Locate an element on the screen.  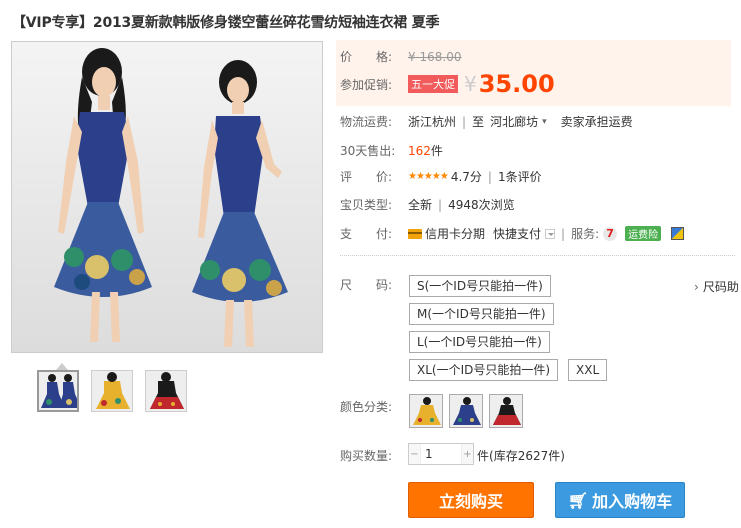
size-option-xl: XL(一个ID号只能拍一件) is located at coordinates (484, 370).